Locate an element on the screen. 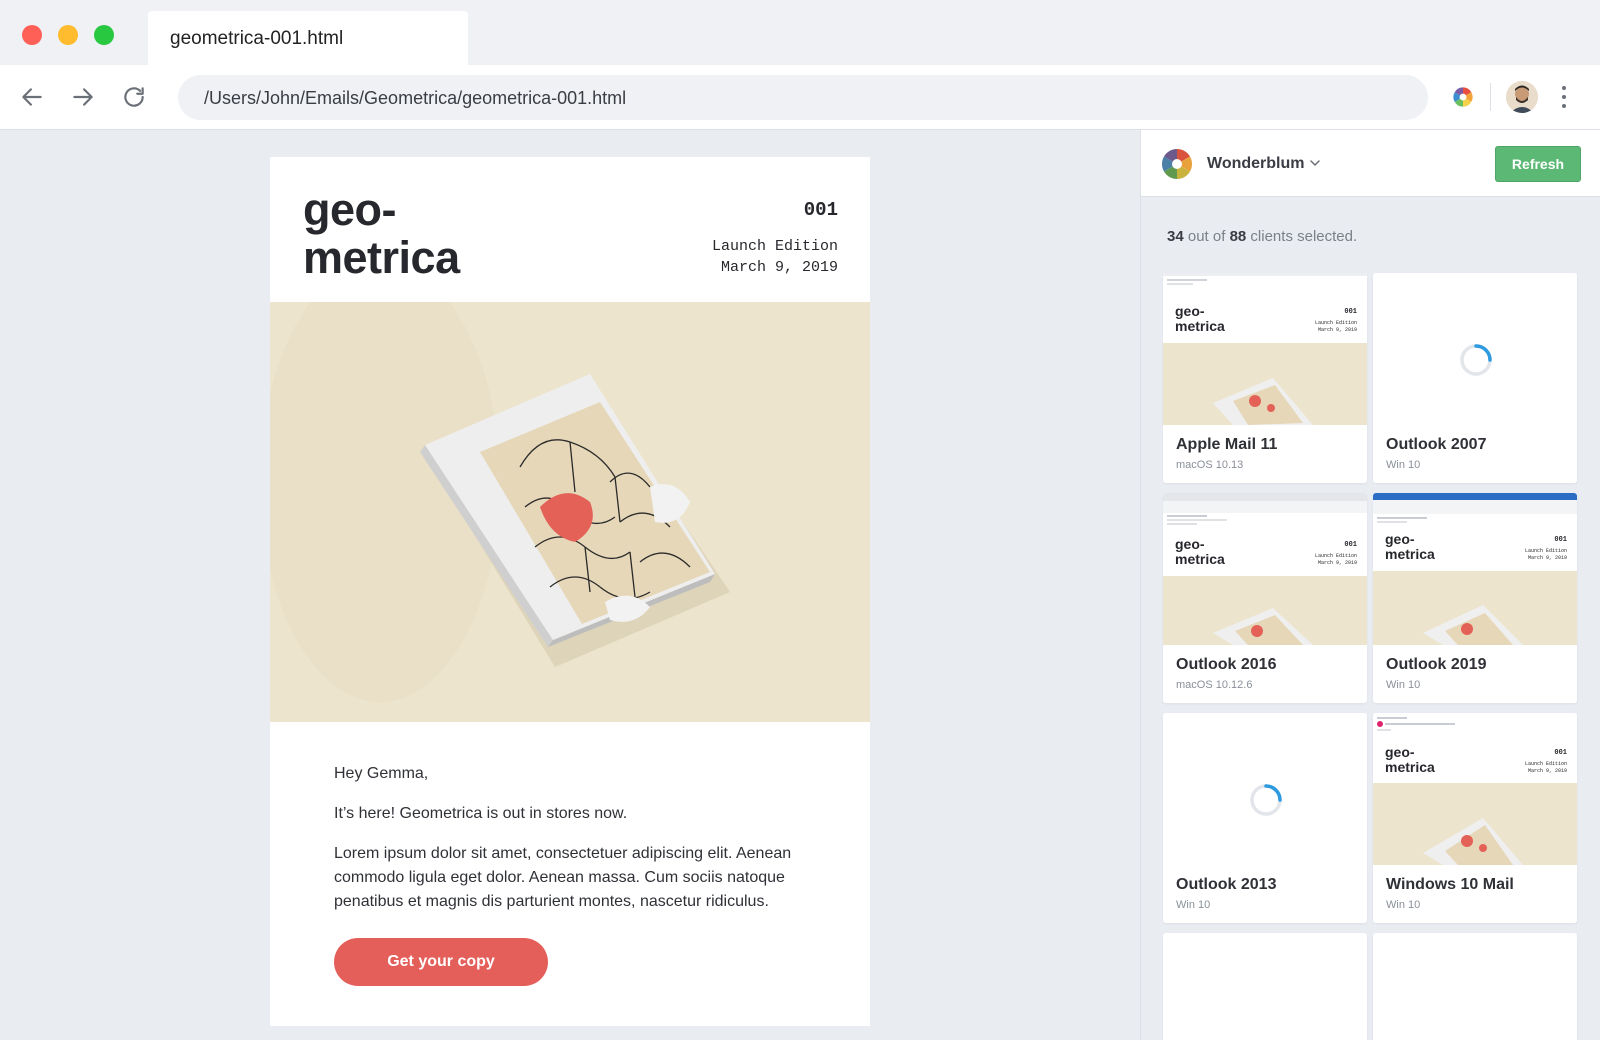 This screenshot has height=1040, width=1600. close-window-button is located at coordinates (32, 35).